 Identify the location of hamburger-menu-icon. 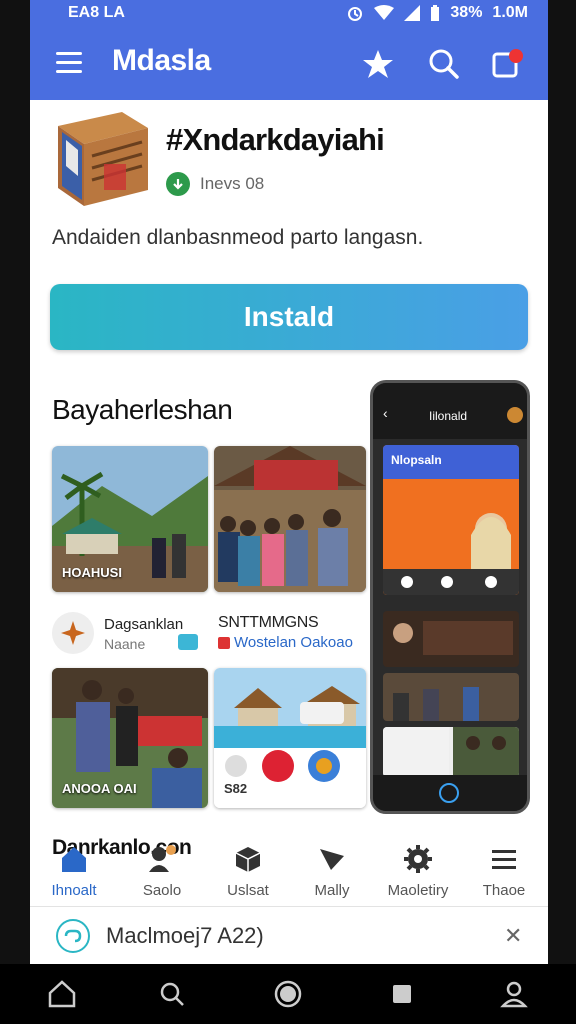
(69, 63).